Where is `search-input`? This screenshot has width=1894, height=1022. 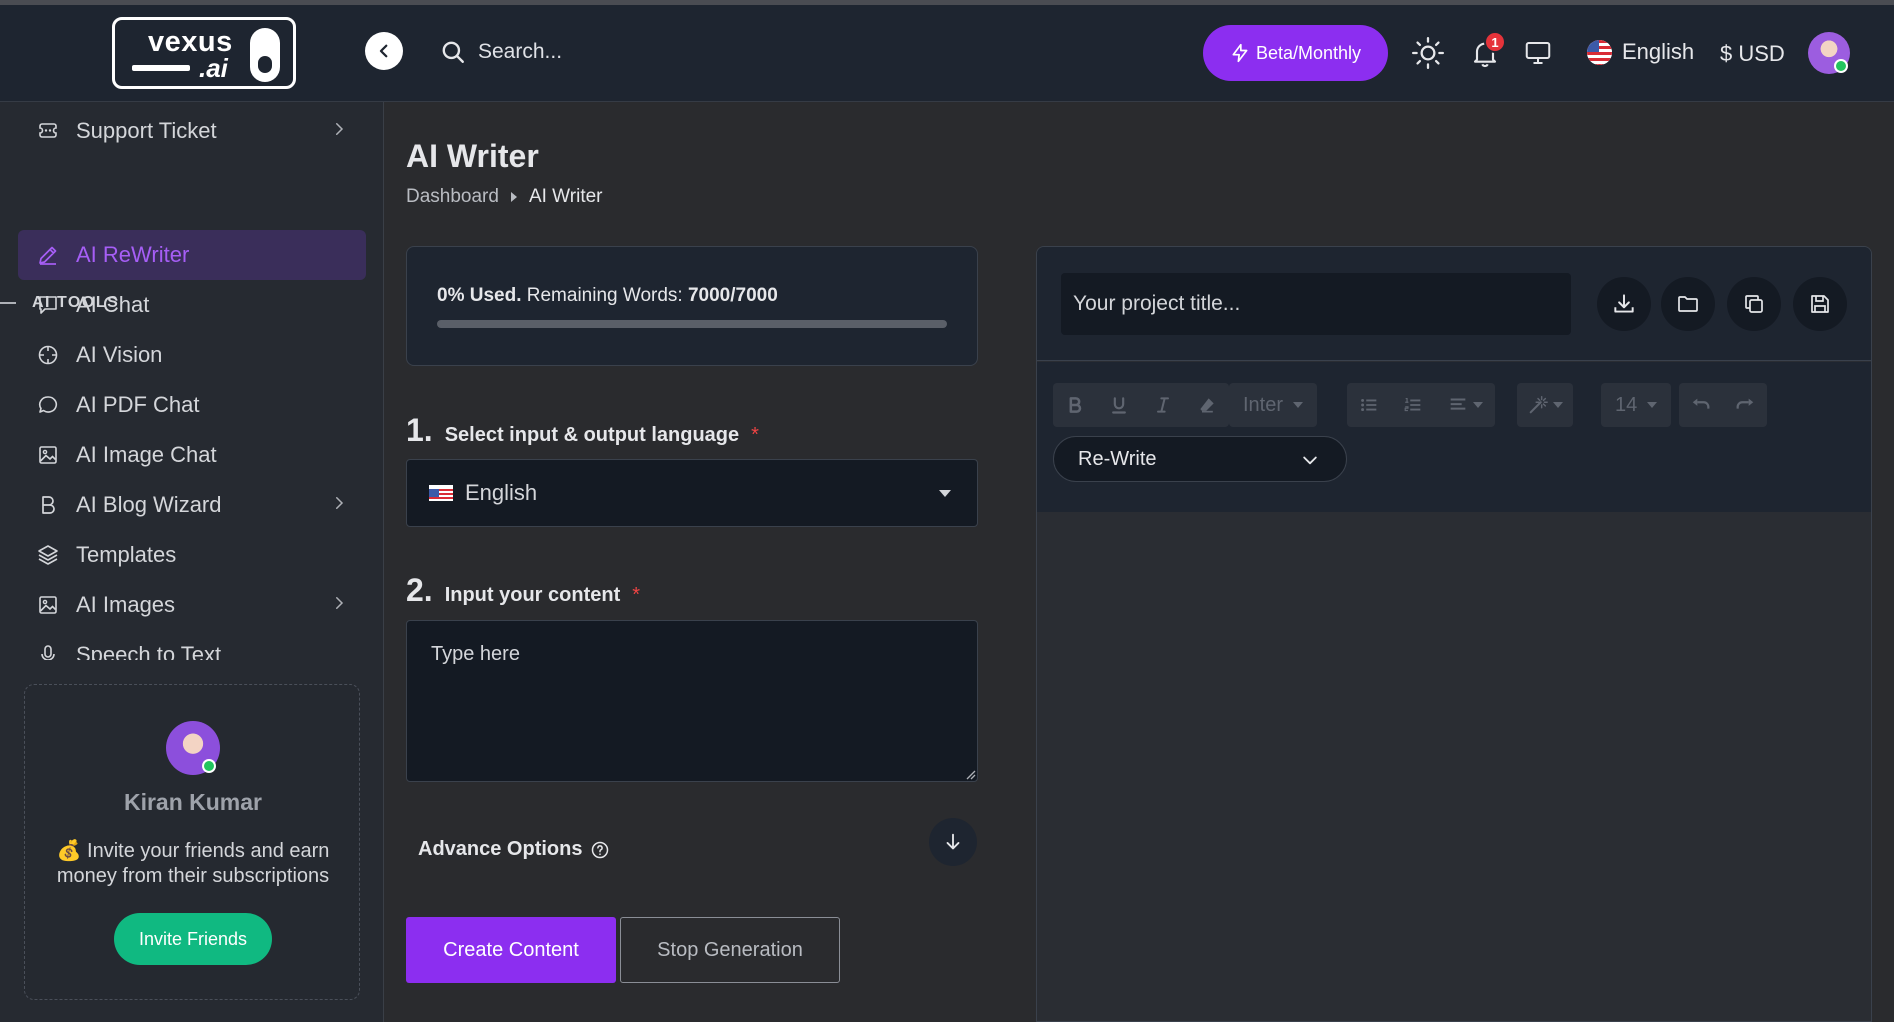 search-input is located at coordinates (628, 52).